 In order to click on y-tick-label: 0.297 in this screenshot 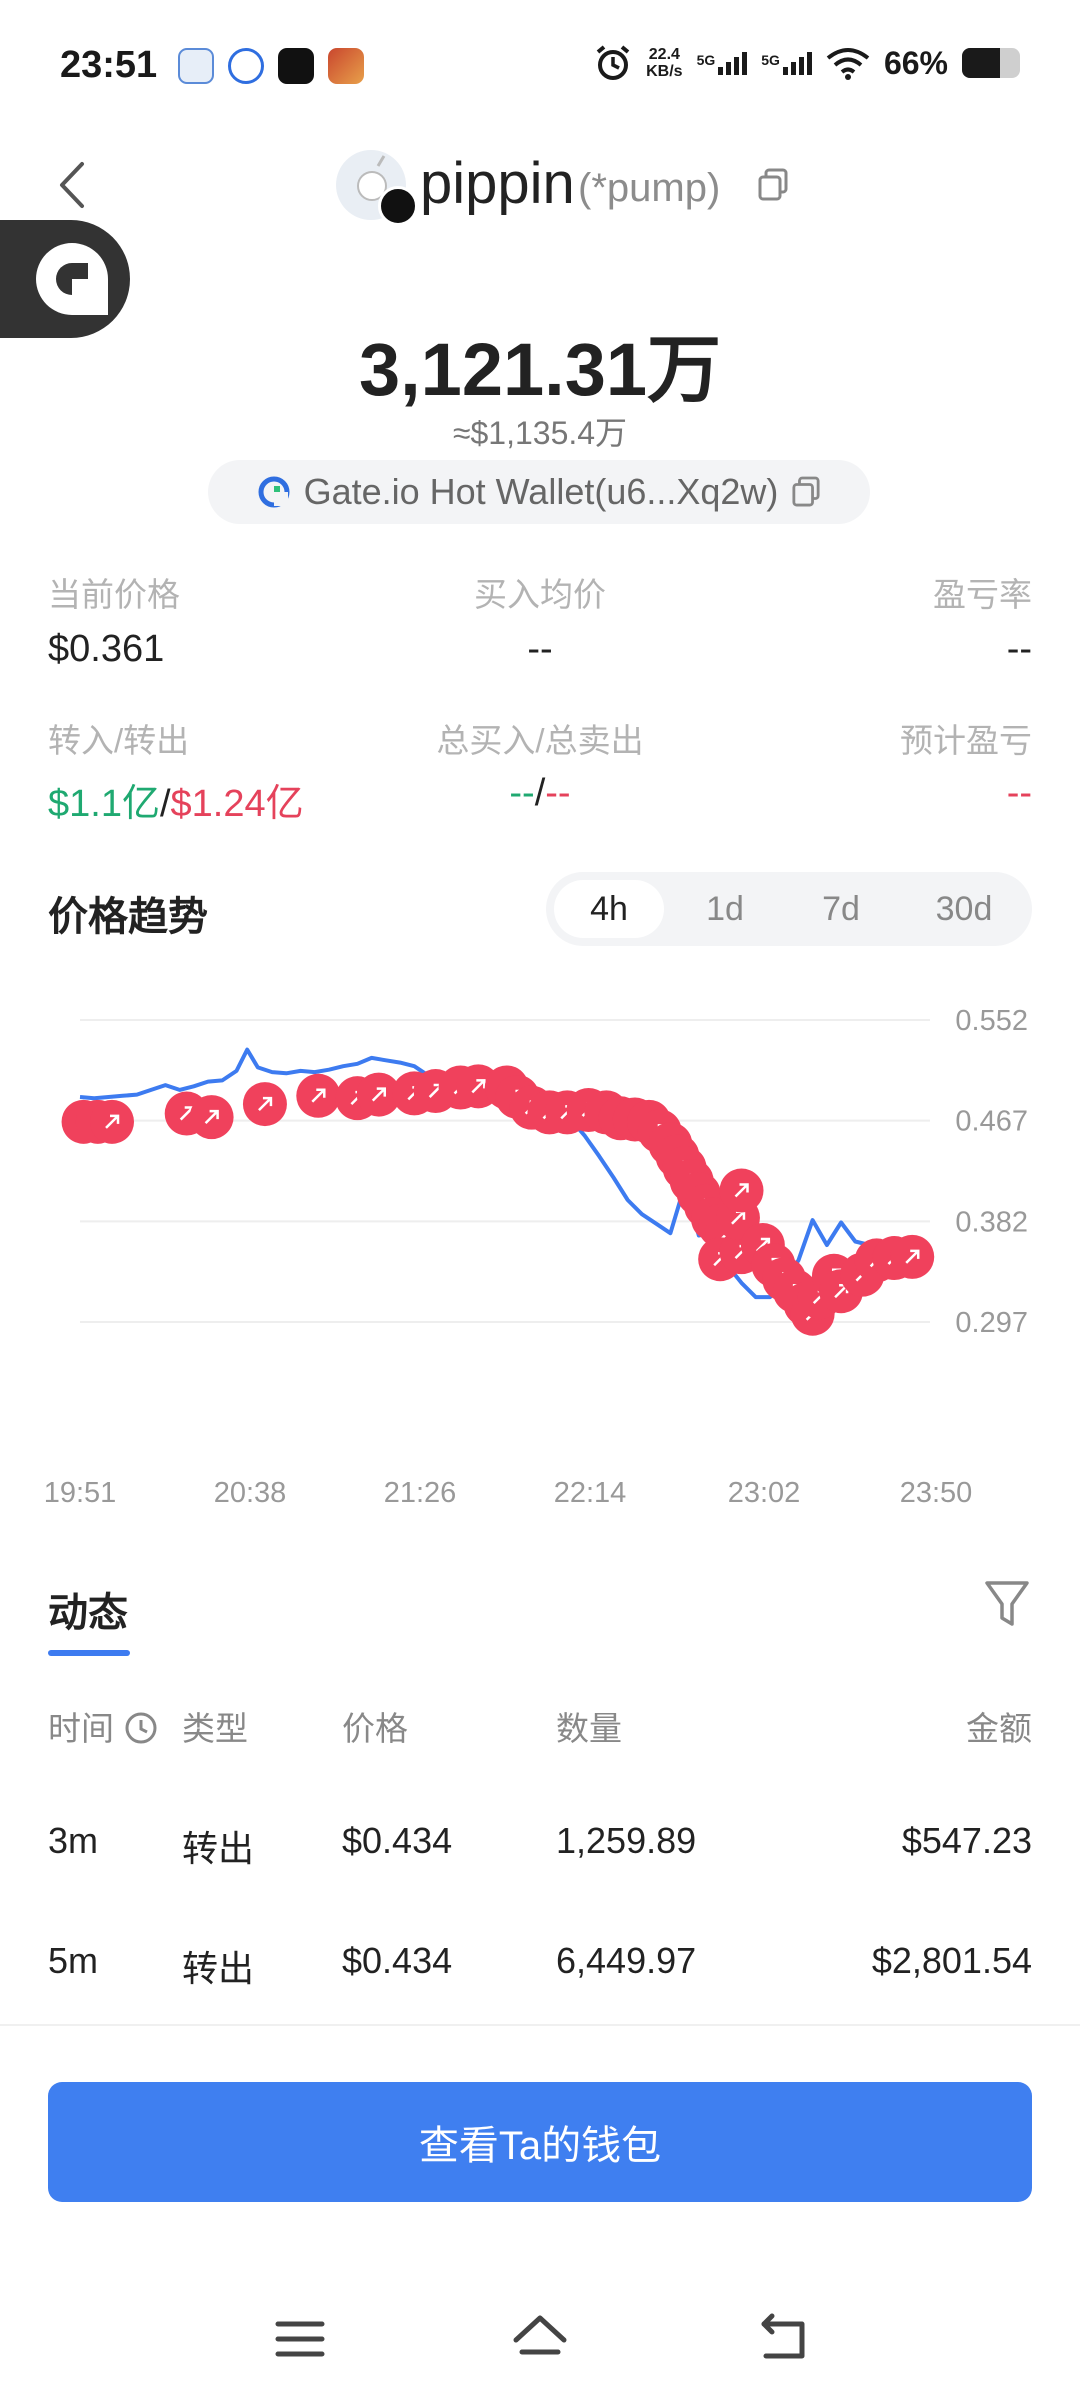, I will do `click(991, 1323)`.